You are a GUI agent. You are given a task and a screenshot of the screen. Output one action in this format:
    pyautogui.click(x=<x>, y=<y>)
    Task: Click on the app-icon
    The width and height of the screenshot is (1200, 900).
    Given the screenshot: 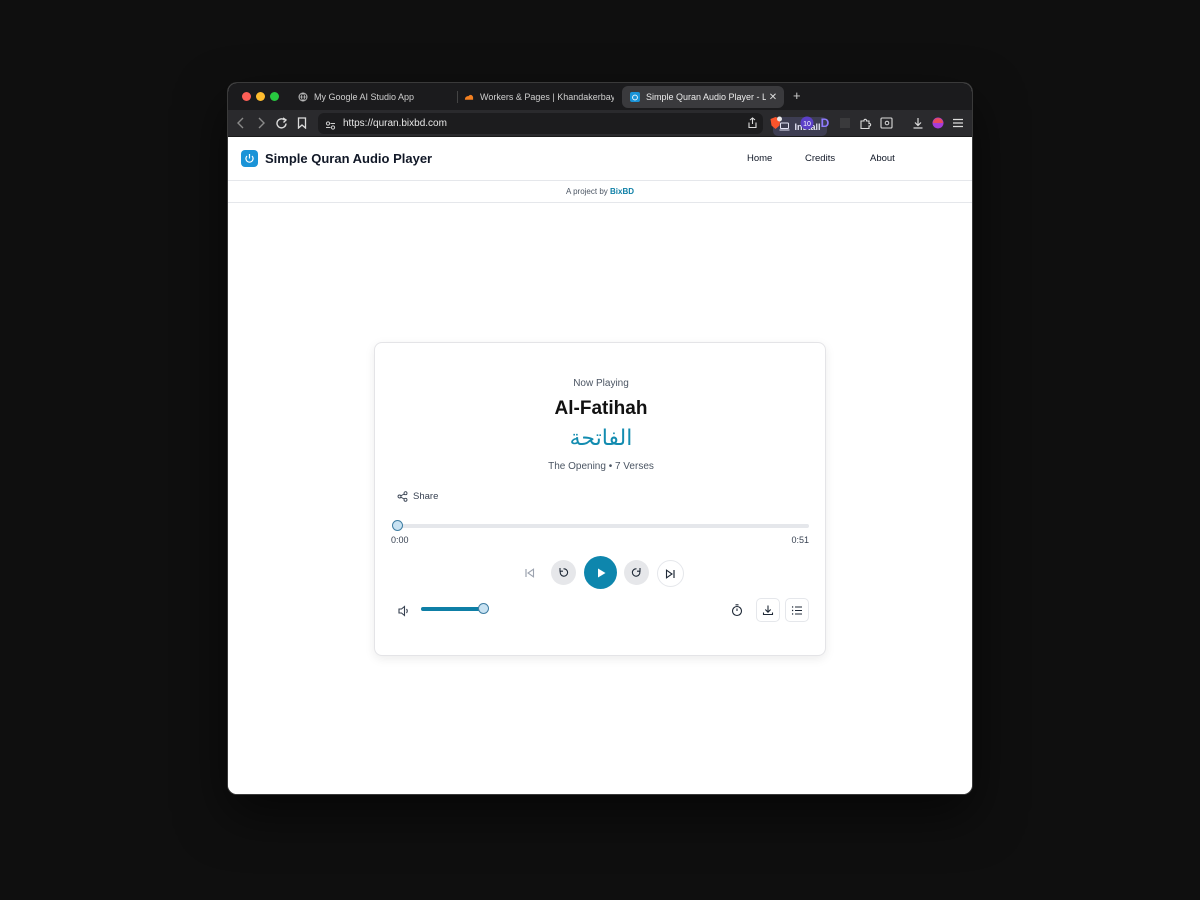 What is the action you would take?
    pyautogui.click(x=635, y=97)
    